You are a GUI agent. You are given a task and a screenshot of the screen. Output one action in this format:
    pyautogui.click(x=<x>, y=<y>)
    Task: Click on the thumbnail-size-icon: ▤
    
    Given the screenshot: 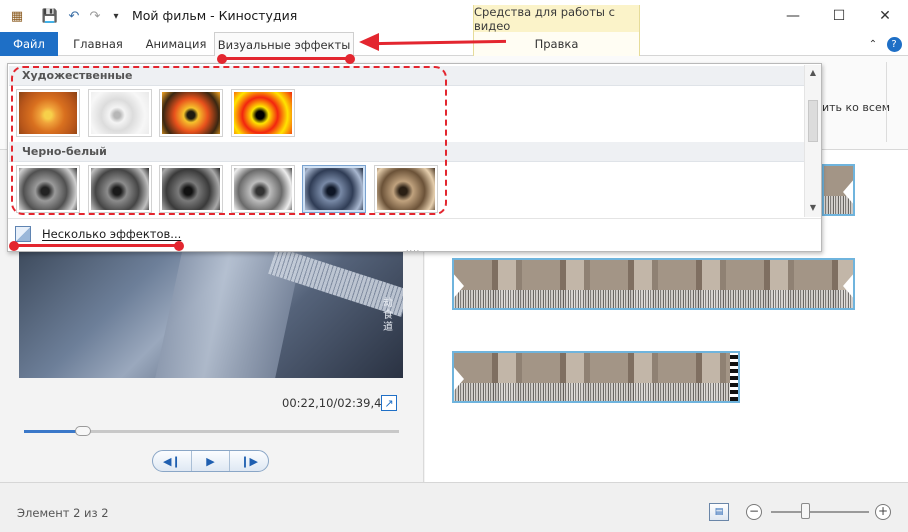 What is the action you would take?
    pyautogui.click(x=719, y=512)
    